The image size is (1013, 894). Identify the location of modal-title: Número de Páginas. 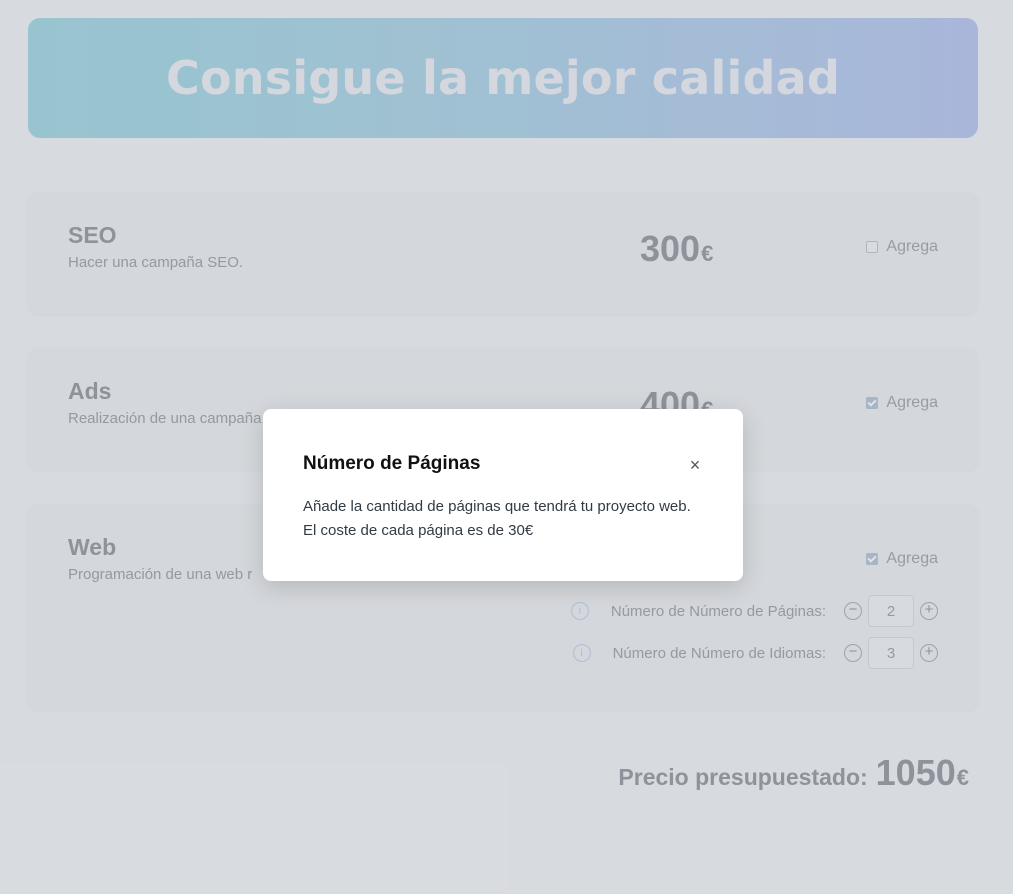
(392, 463).